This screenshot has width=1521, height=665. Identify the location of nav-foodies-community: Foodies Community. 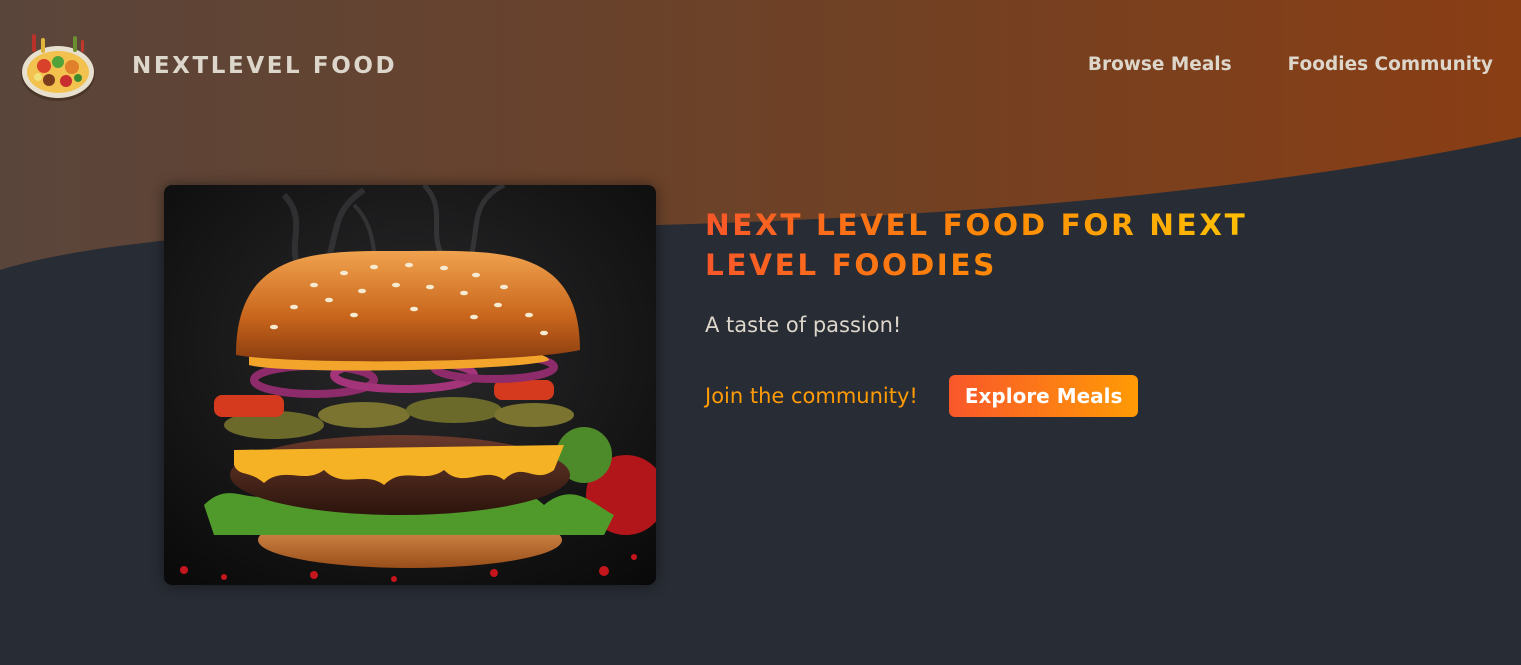
(1390, 64).